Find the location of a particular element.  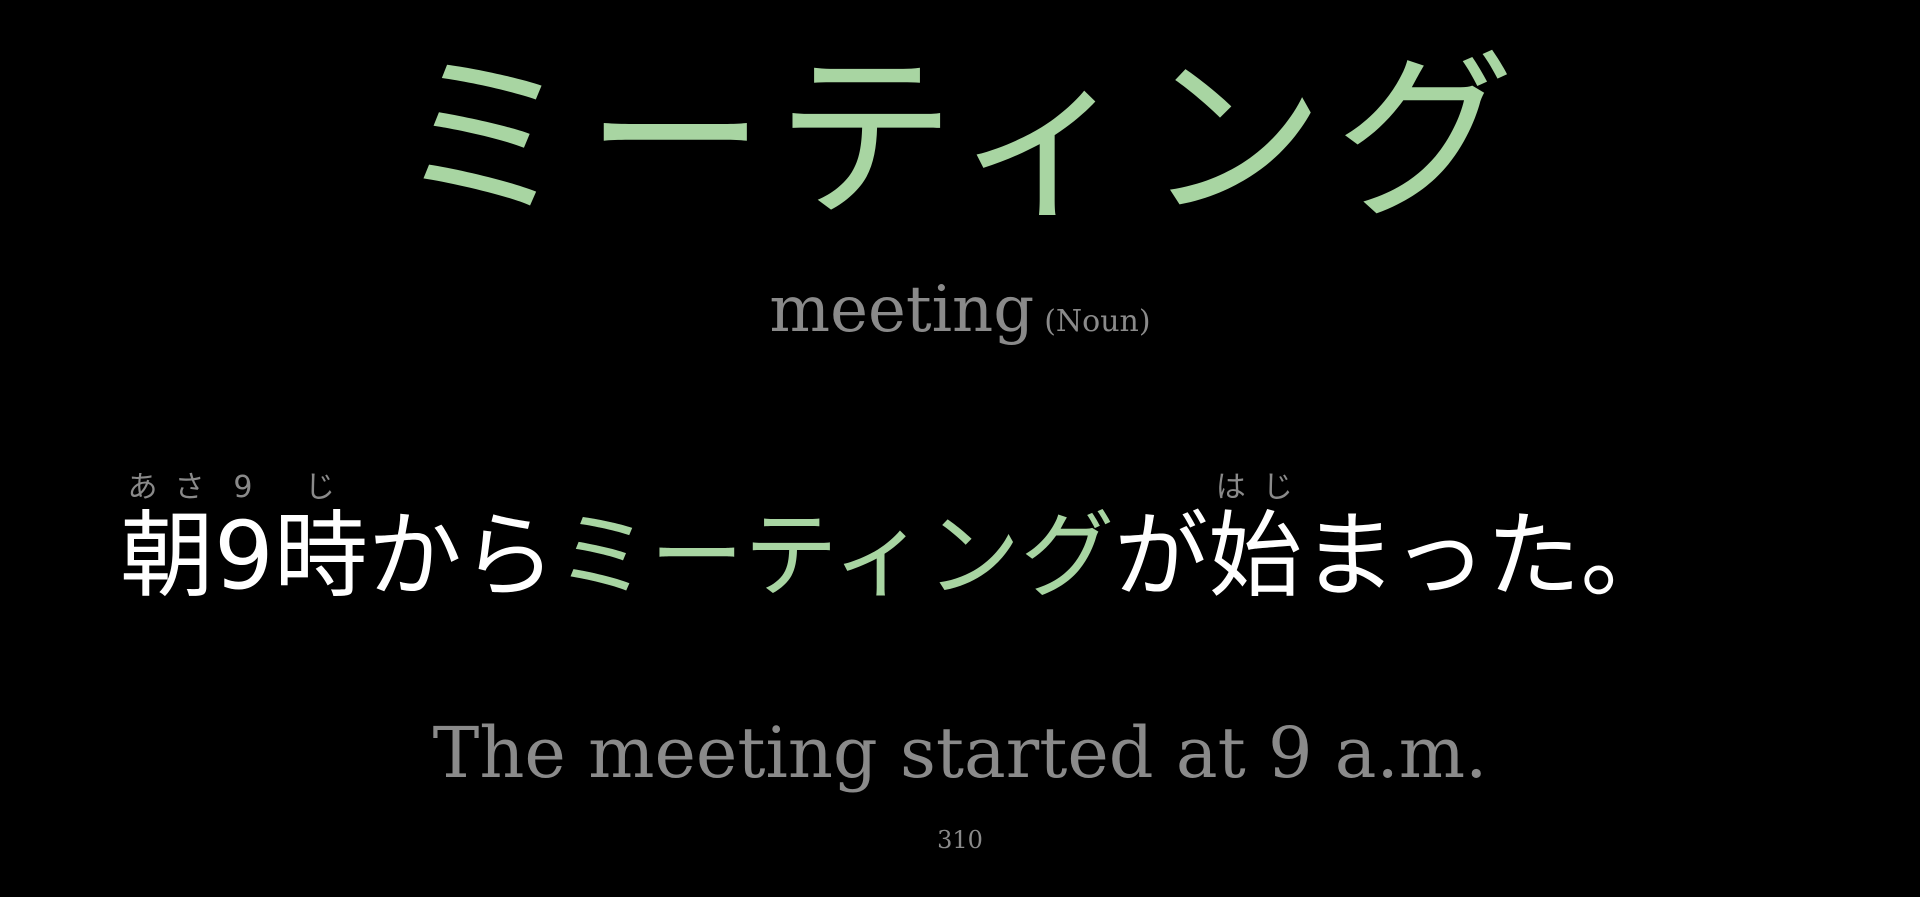

furigana-haji: はじ is located at coordinates (1255, 487).